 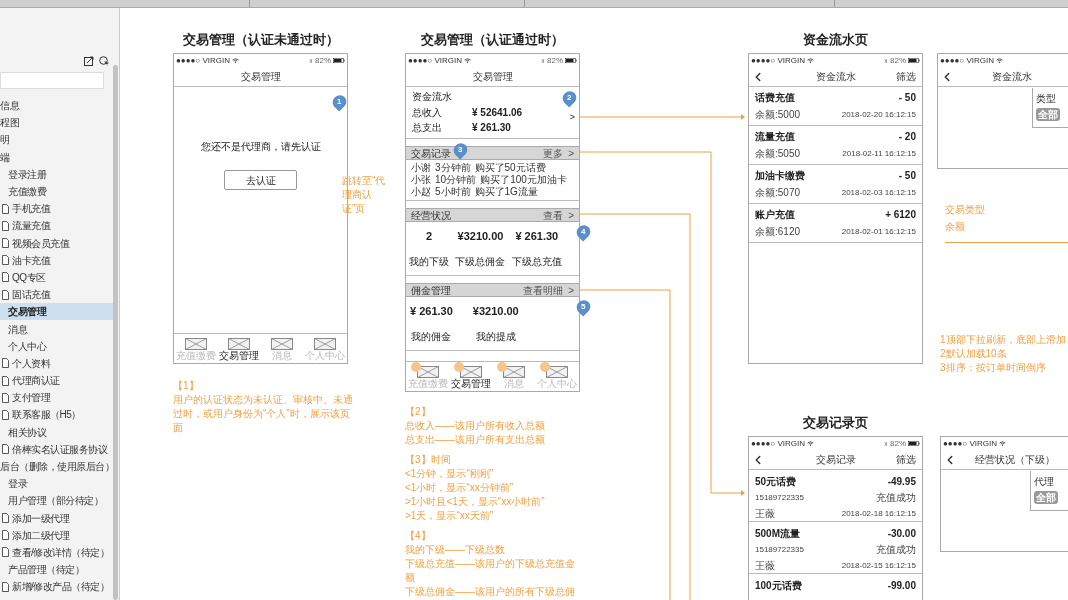 What do you see at coordinates (56, 123) in the screenshot?
I see `sidebar-item: 程图` at bounding box center [56, 123].